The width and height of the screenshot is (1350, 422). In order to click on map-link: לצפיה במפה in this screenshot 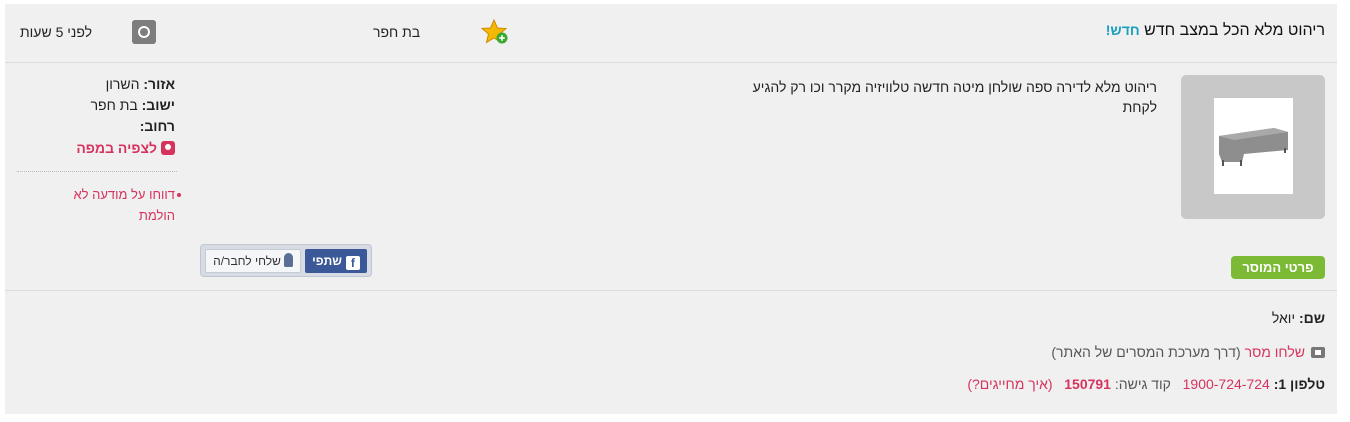, I will do `click(116, 148)`.